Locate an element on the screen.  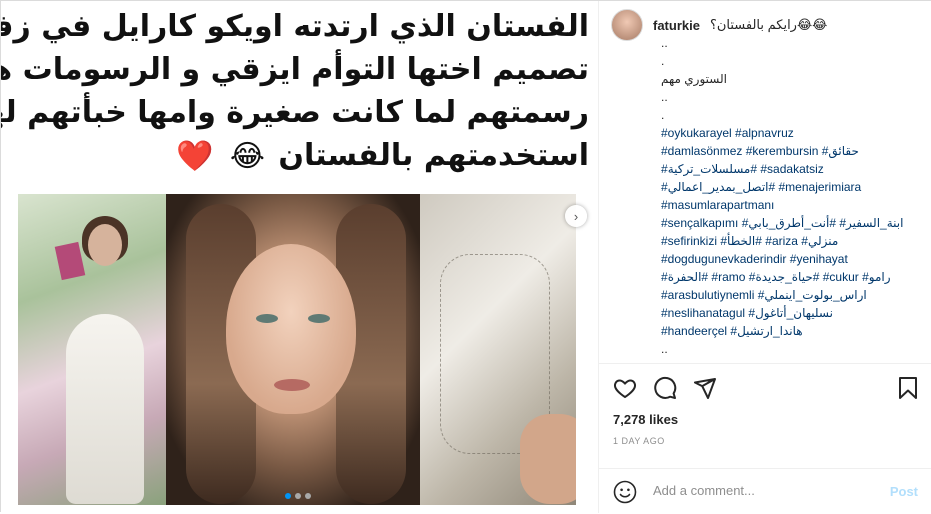
hashtag-line: #dogdugunevkaderindir #yenihayat is located at coordinates (791, 259).